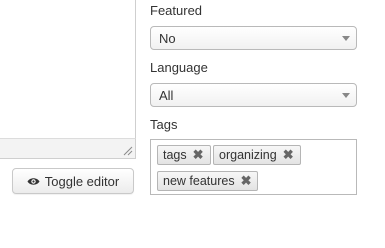  Describe the element at coordinates (164, 124) in the screenshot. I see `tags-label: Tags` at that location.